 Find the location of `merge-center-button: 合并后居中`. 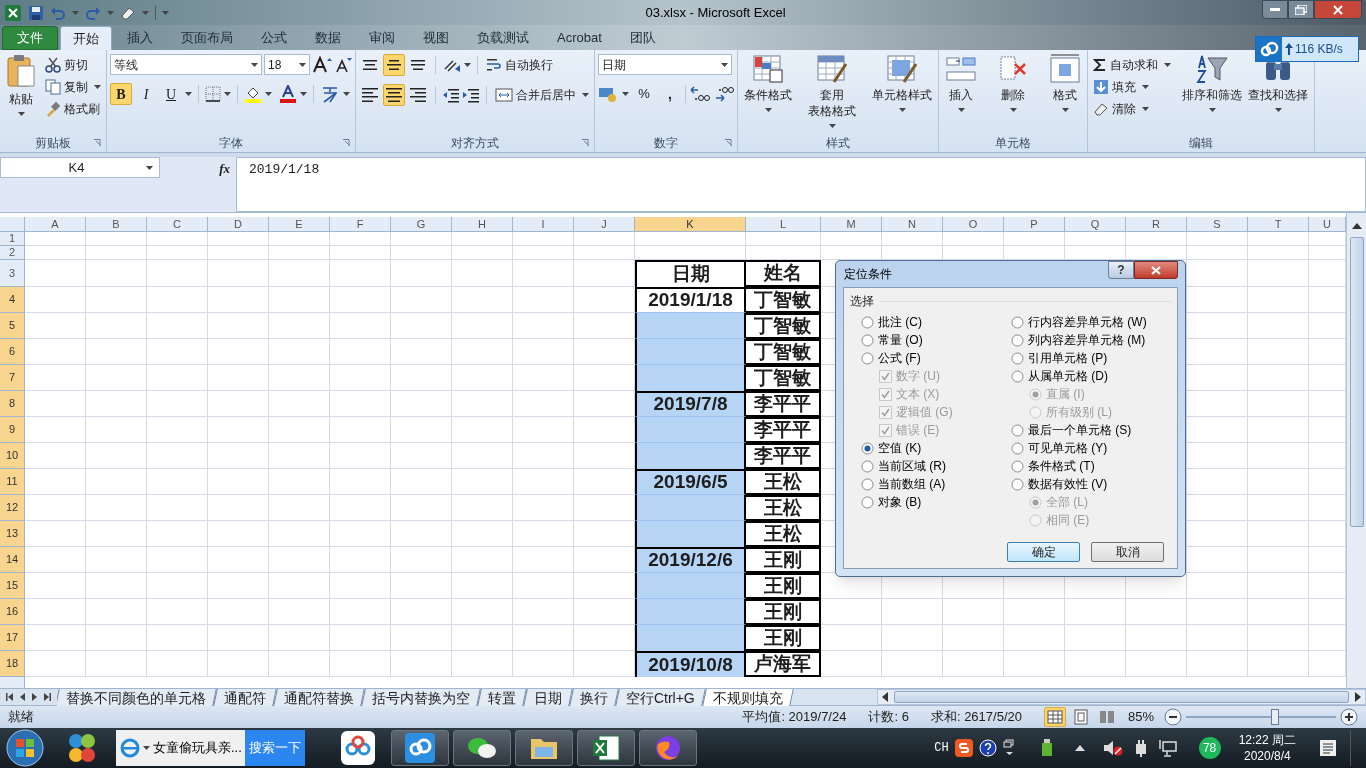

merge-center-button: 合并后居中 is located at coordinates (542, 95).